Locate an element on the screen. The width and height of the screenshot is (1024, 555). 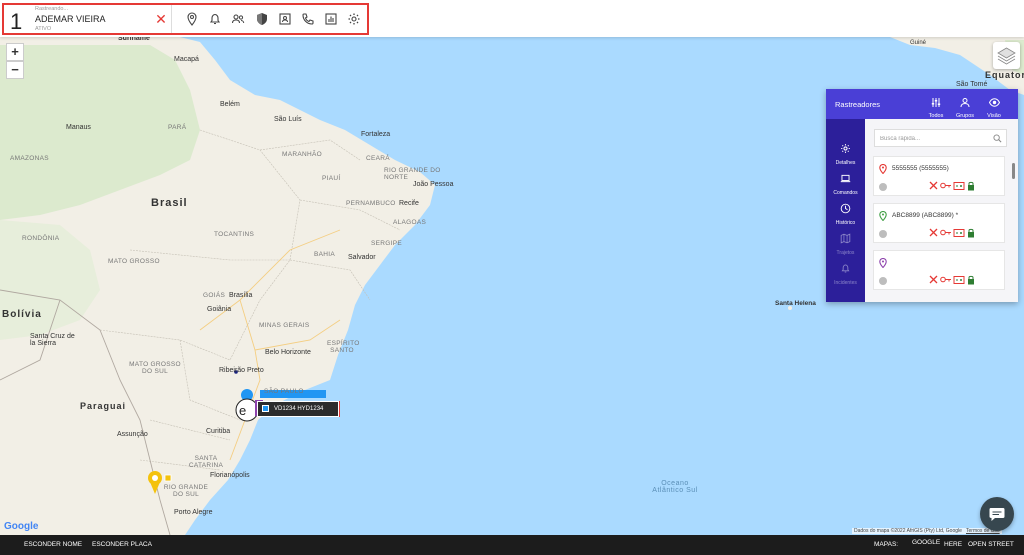
map-layers-button is located at coordinates (1006, 55).